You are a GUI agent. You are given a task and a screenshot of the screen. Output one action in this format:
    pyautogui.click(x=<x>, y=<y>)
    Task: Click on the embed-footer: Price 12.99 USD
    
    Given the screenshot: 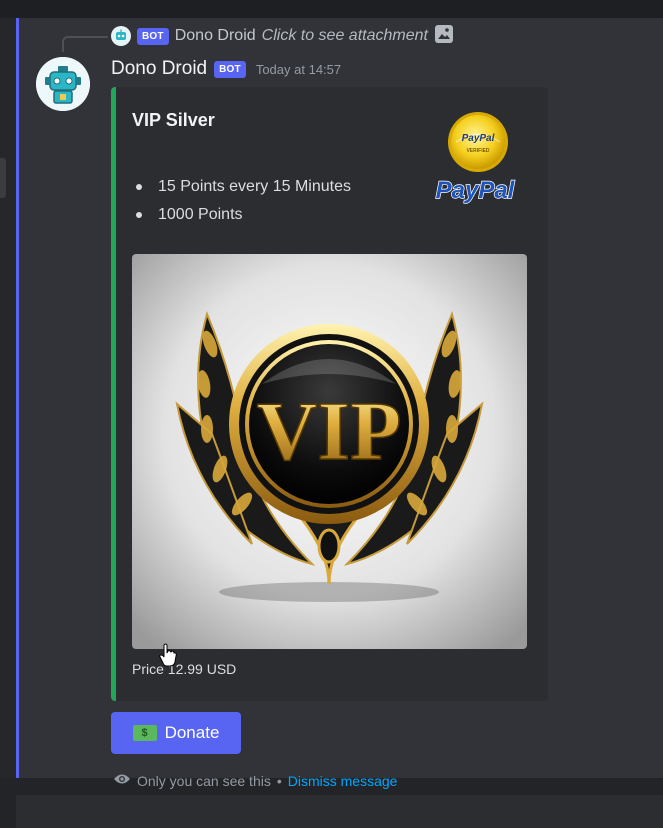 What is the action you would take?
    pyautogui.click(x=184, y=669)
    